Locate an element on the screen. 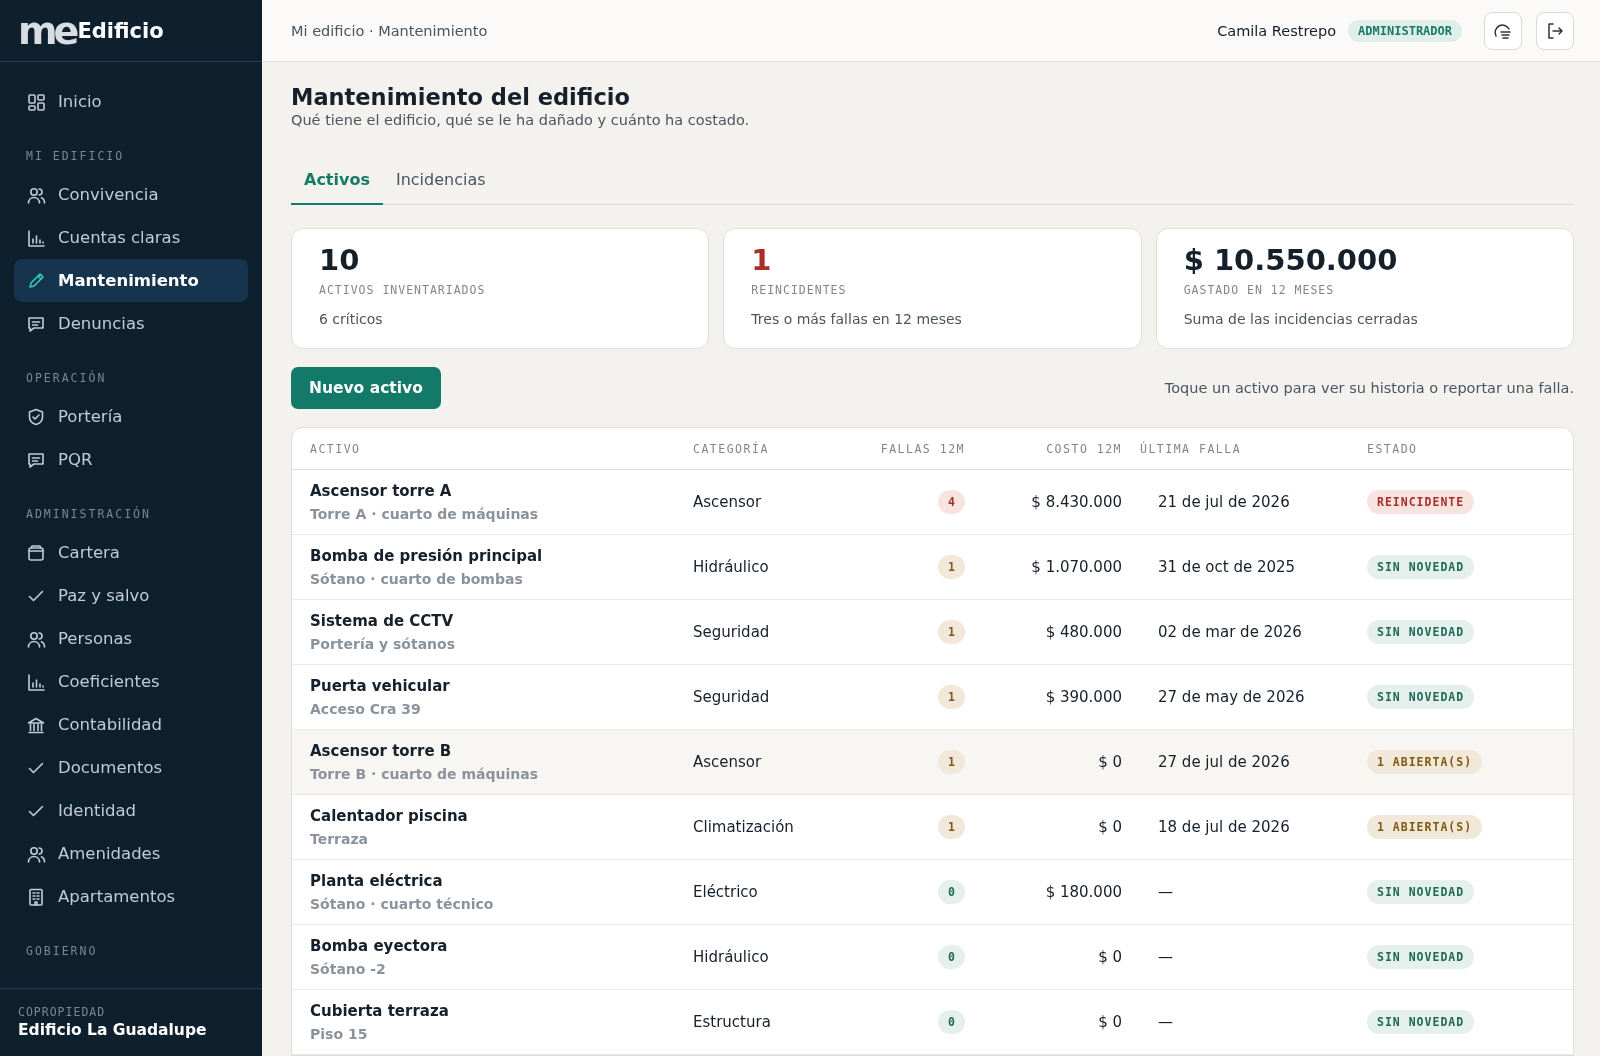 The width and height of the screenshot is (1600, 1056). metric-value: 1 is located at coordinates (762, 260).